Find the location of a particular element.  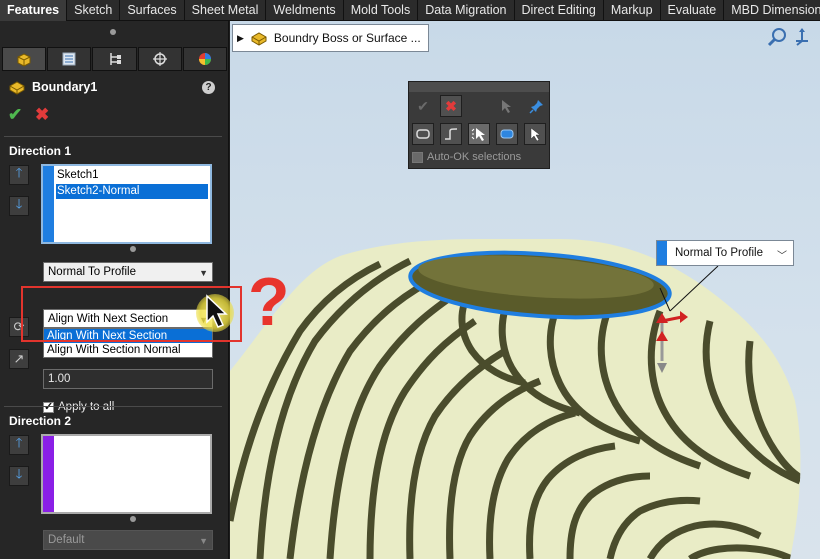

cancel-x-icon: ✖ is located at coordinates (42, 115).